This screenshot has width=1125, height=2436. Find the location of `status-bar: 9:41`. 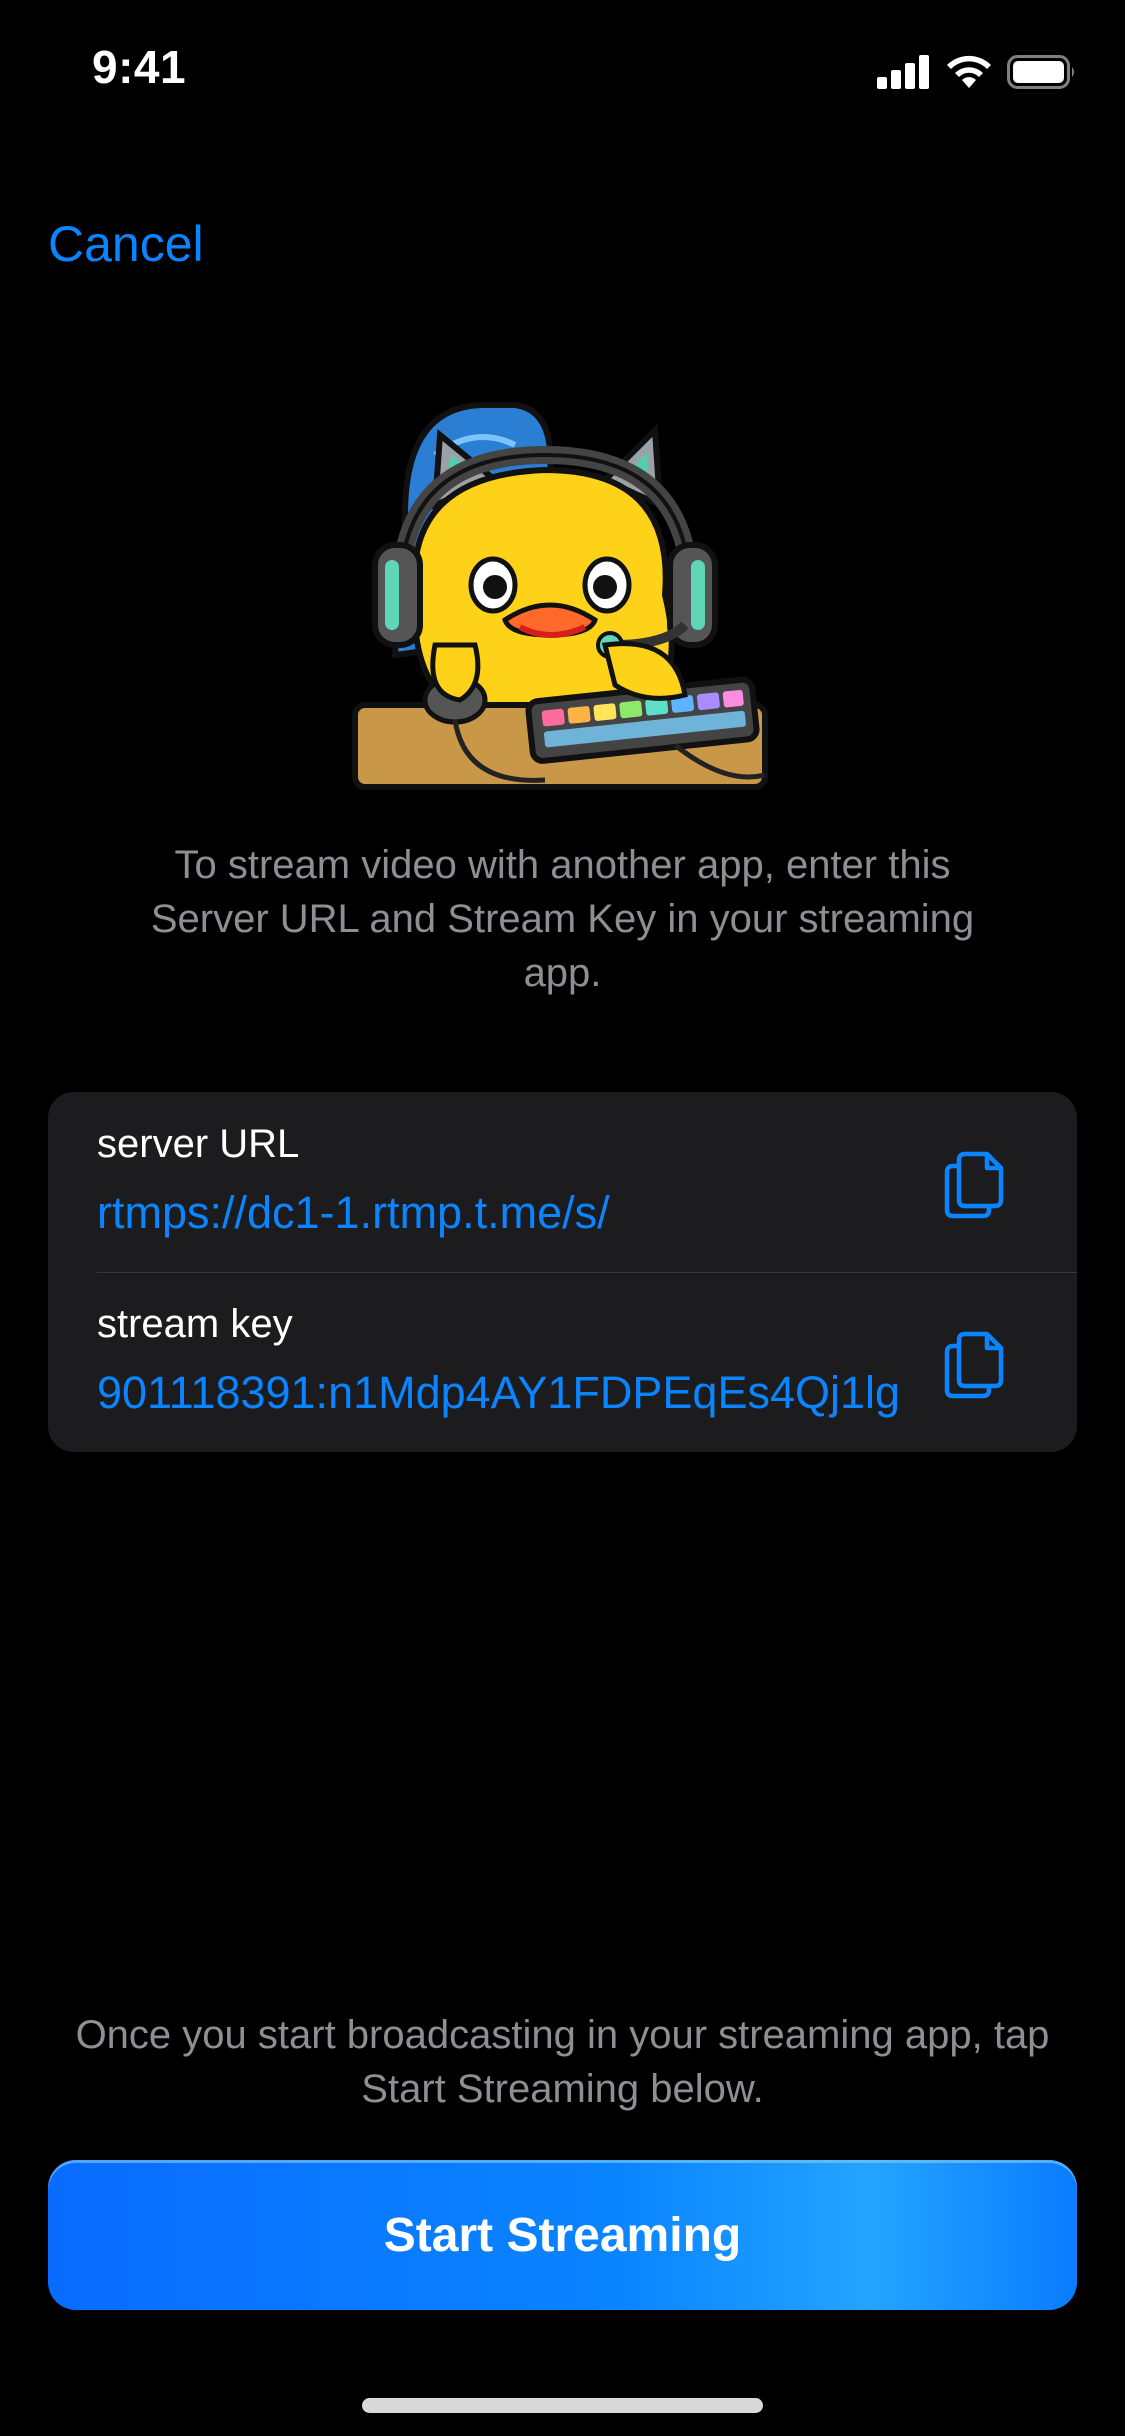

status-bar: 9:41 is located at coordinates (562, 70).